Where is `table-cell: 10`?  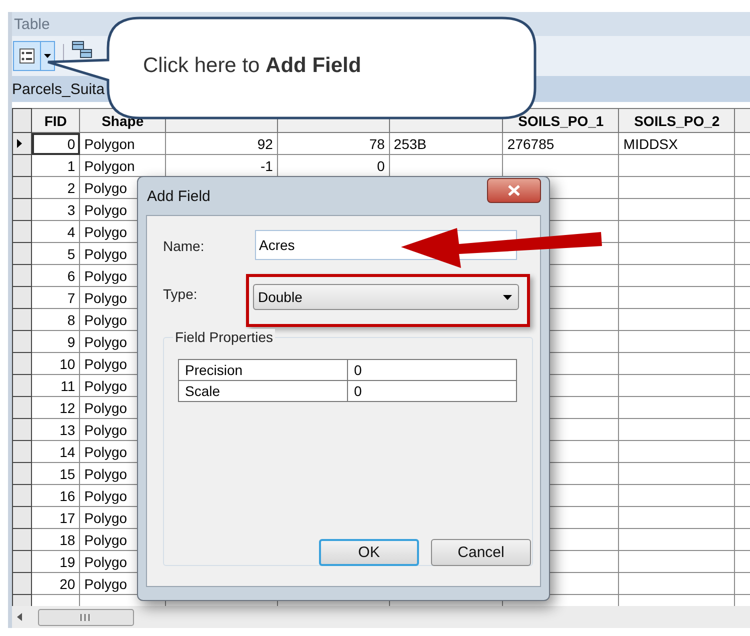 table-cell: 10 is located at coordinates (68, 364).